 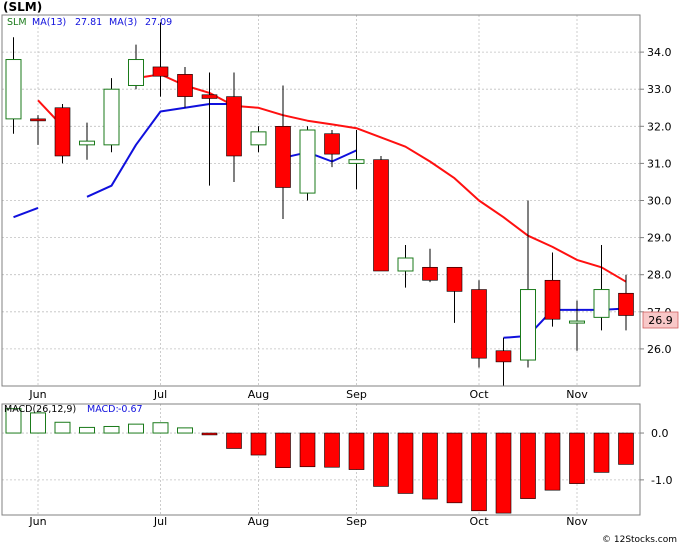 What do you see at coordinates (660, 320) in the screenshot?
I see `last-price-label: 26.9` at bounding box center [660, 320].